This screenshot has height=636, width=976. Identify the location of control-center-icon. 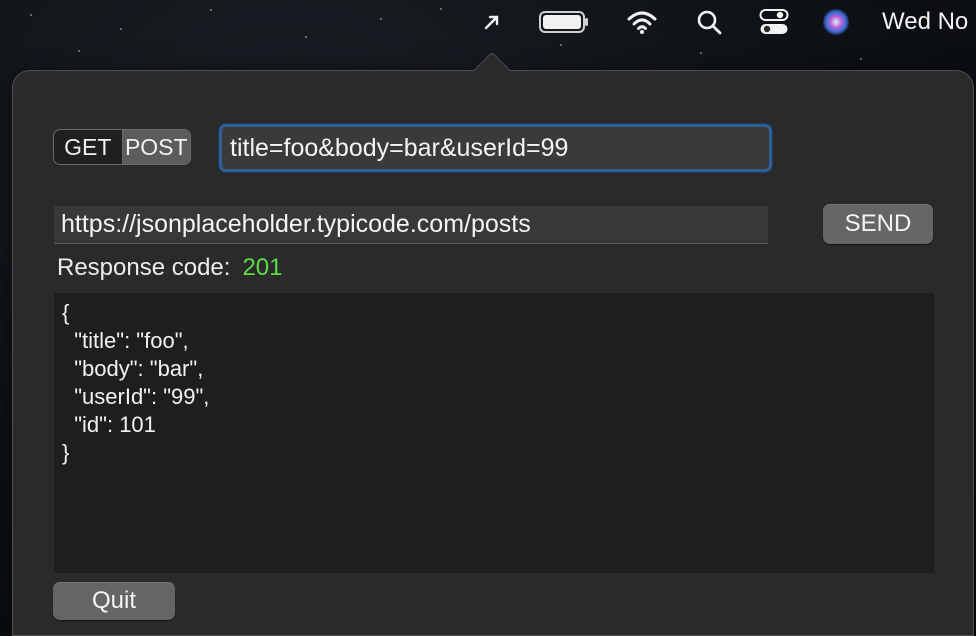
(774, 22).